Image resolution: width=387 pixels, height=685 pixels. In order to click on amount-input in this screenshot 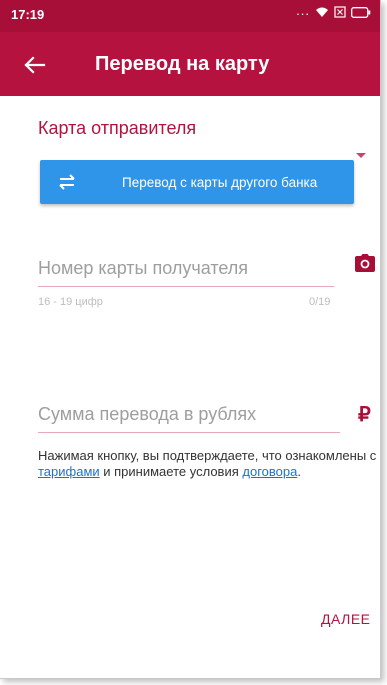, I will do `click(189, 414)`.